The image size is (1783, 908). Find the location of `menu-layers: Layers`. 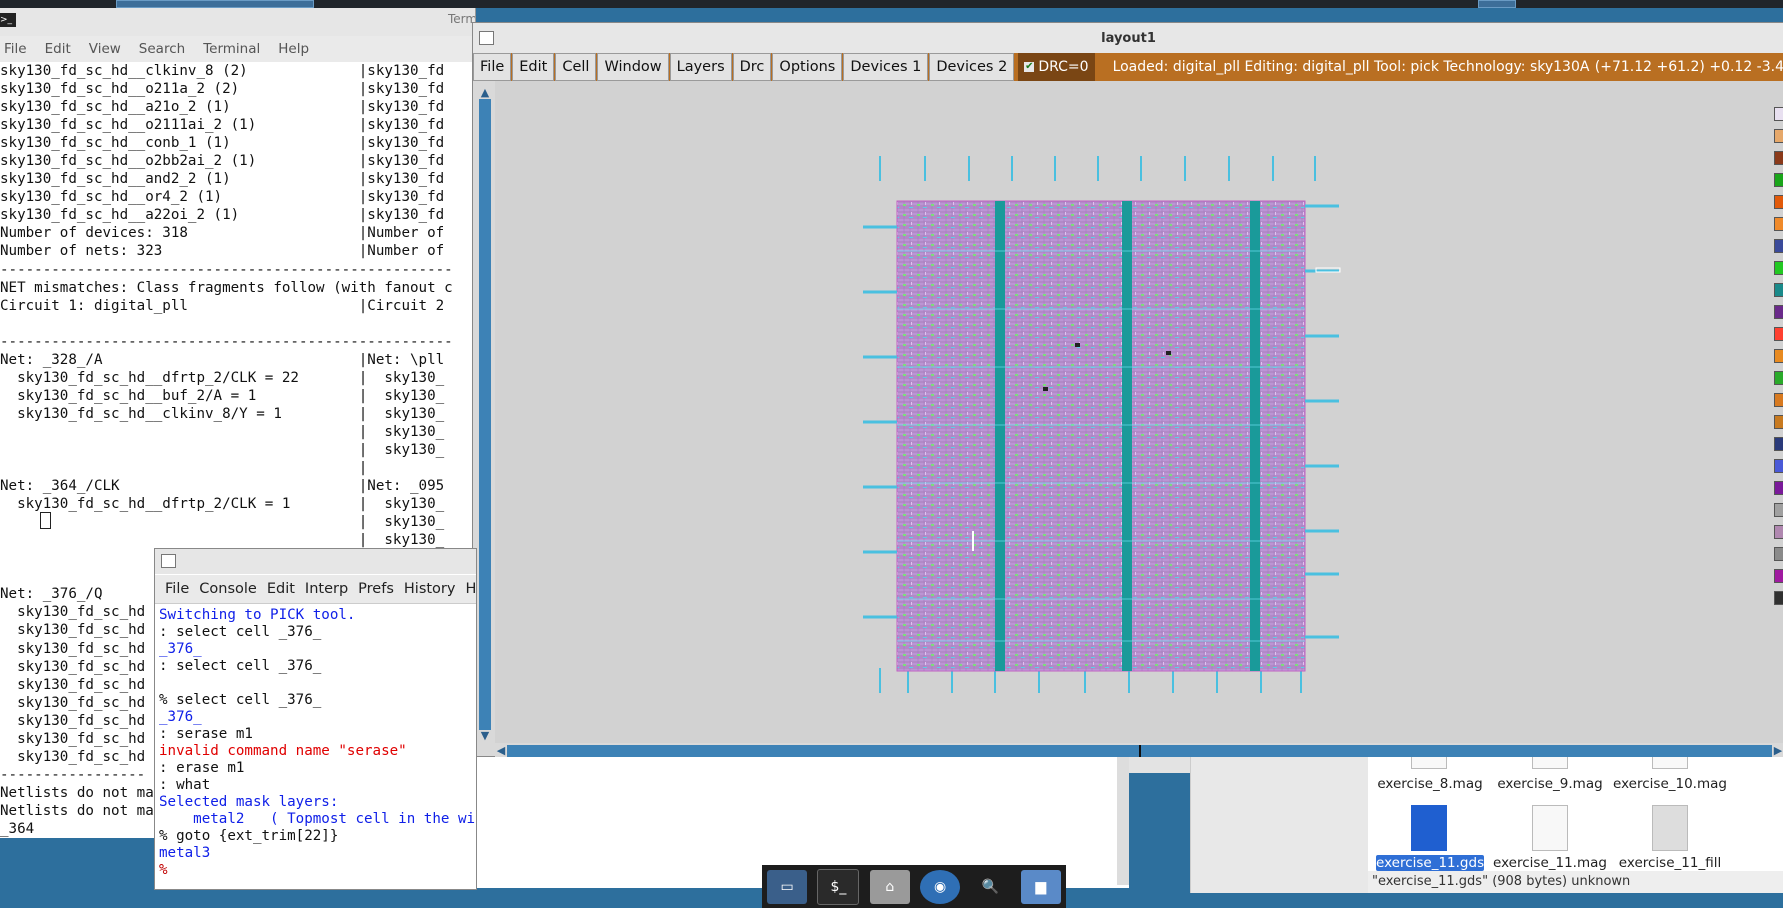

menu-layers: Layers is located at coordinates (700, 67).